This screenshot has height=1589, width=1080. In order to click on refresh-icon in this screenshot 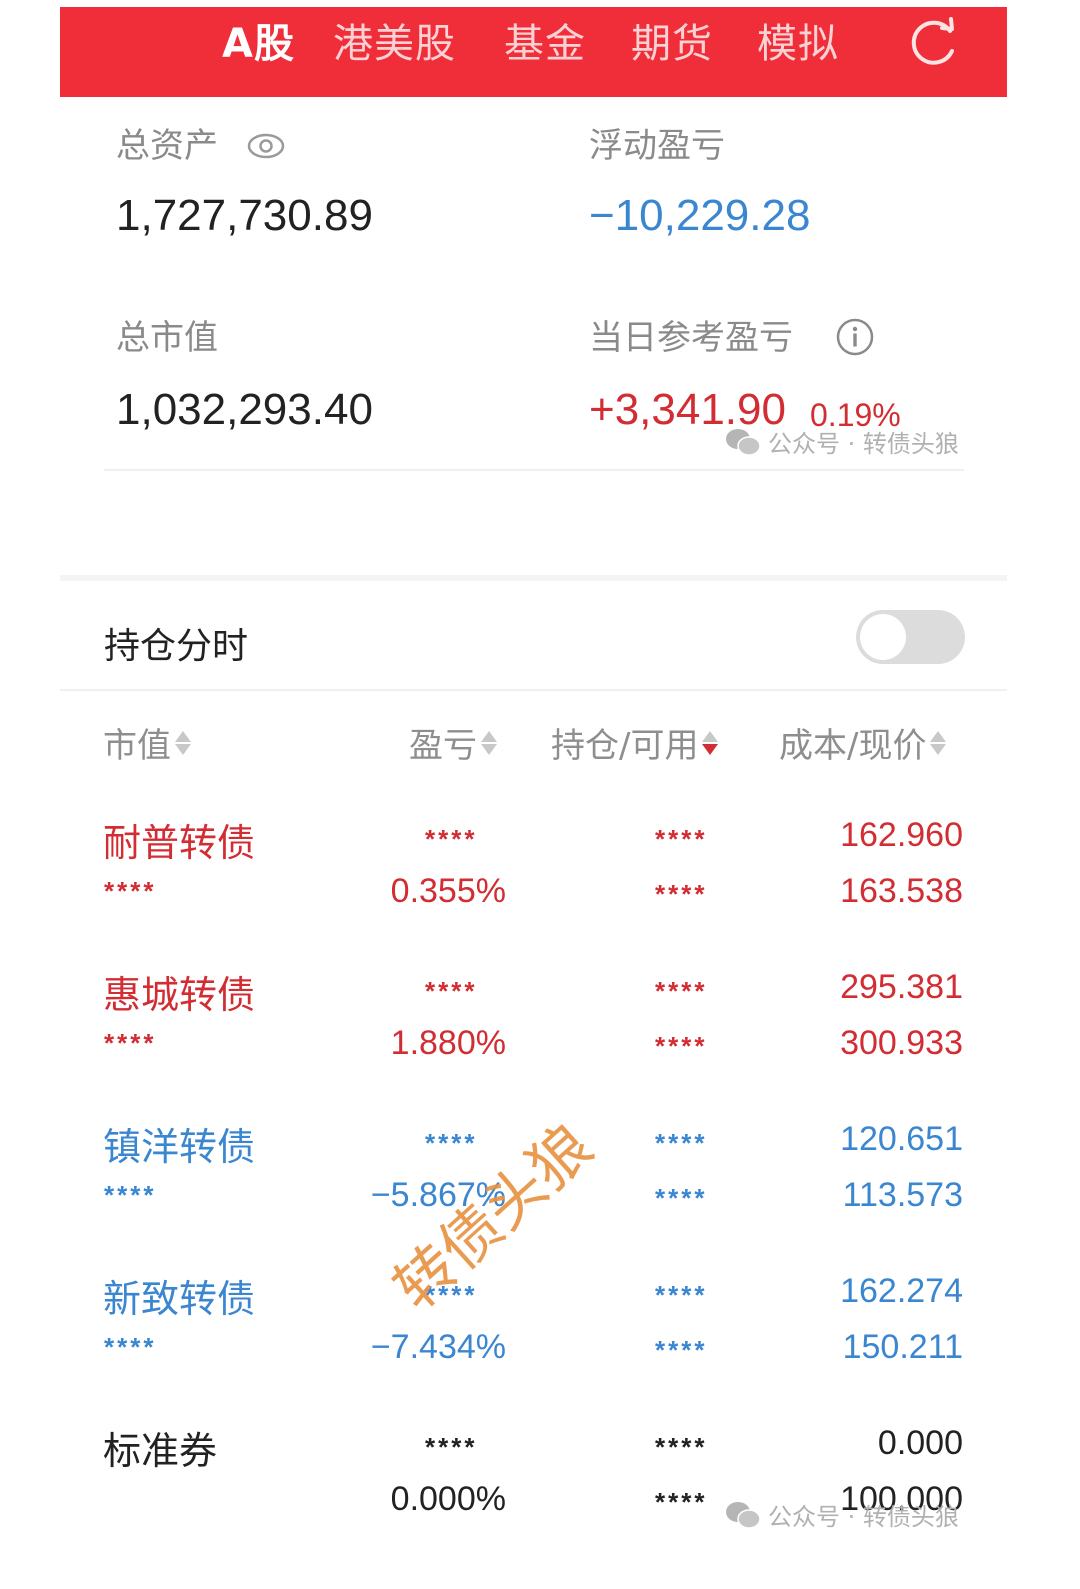, I will do `click(934, 43)`.